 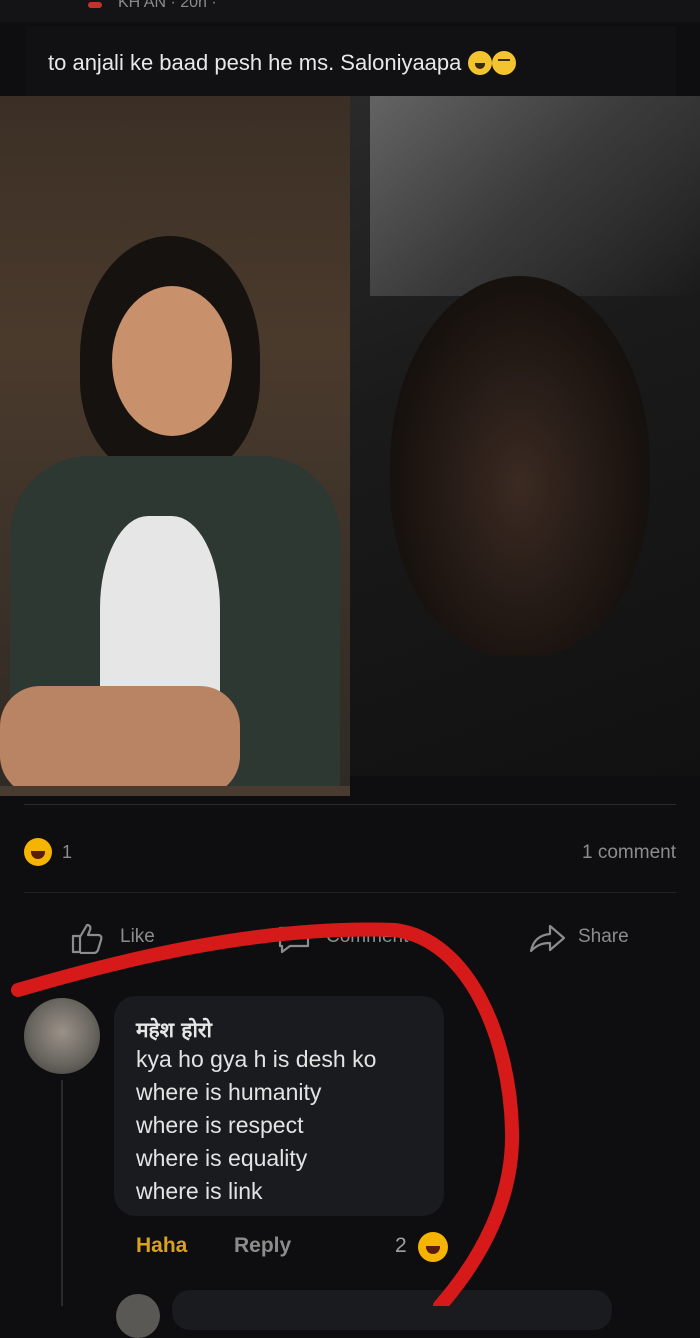 I want to click on post-header: KH AN · 20h ·, so click(x=350, y=11).